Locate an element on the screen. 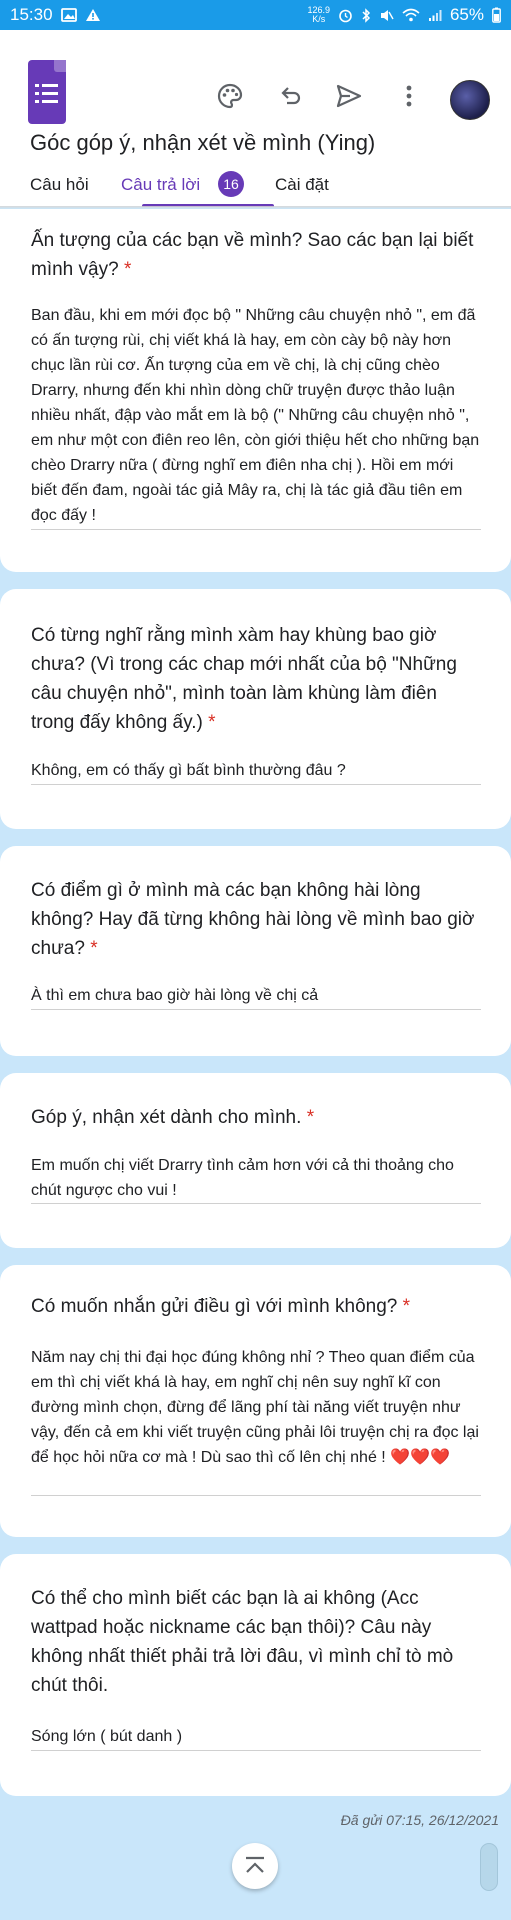  tab-bar: Câu hỏi Câu trả lời 16 Cài đặt is located at coordinates (255, 189).